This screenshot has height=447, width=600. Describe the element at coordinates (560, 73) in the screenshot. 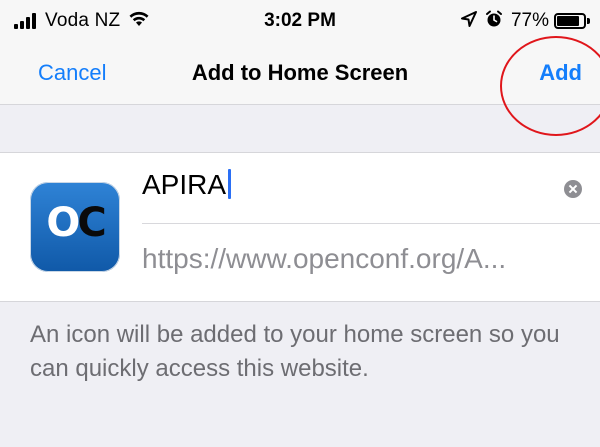

I see `add-button: Add` at that location.